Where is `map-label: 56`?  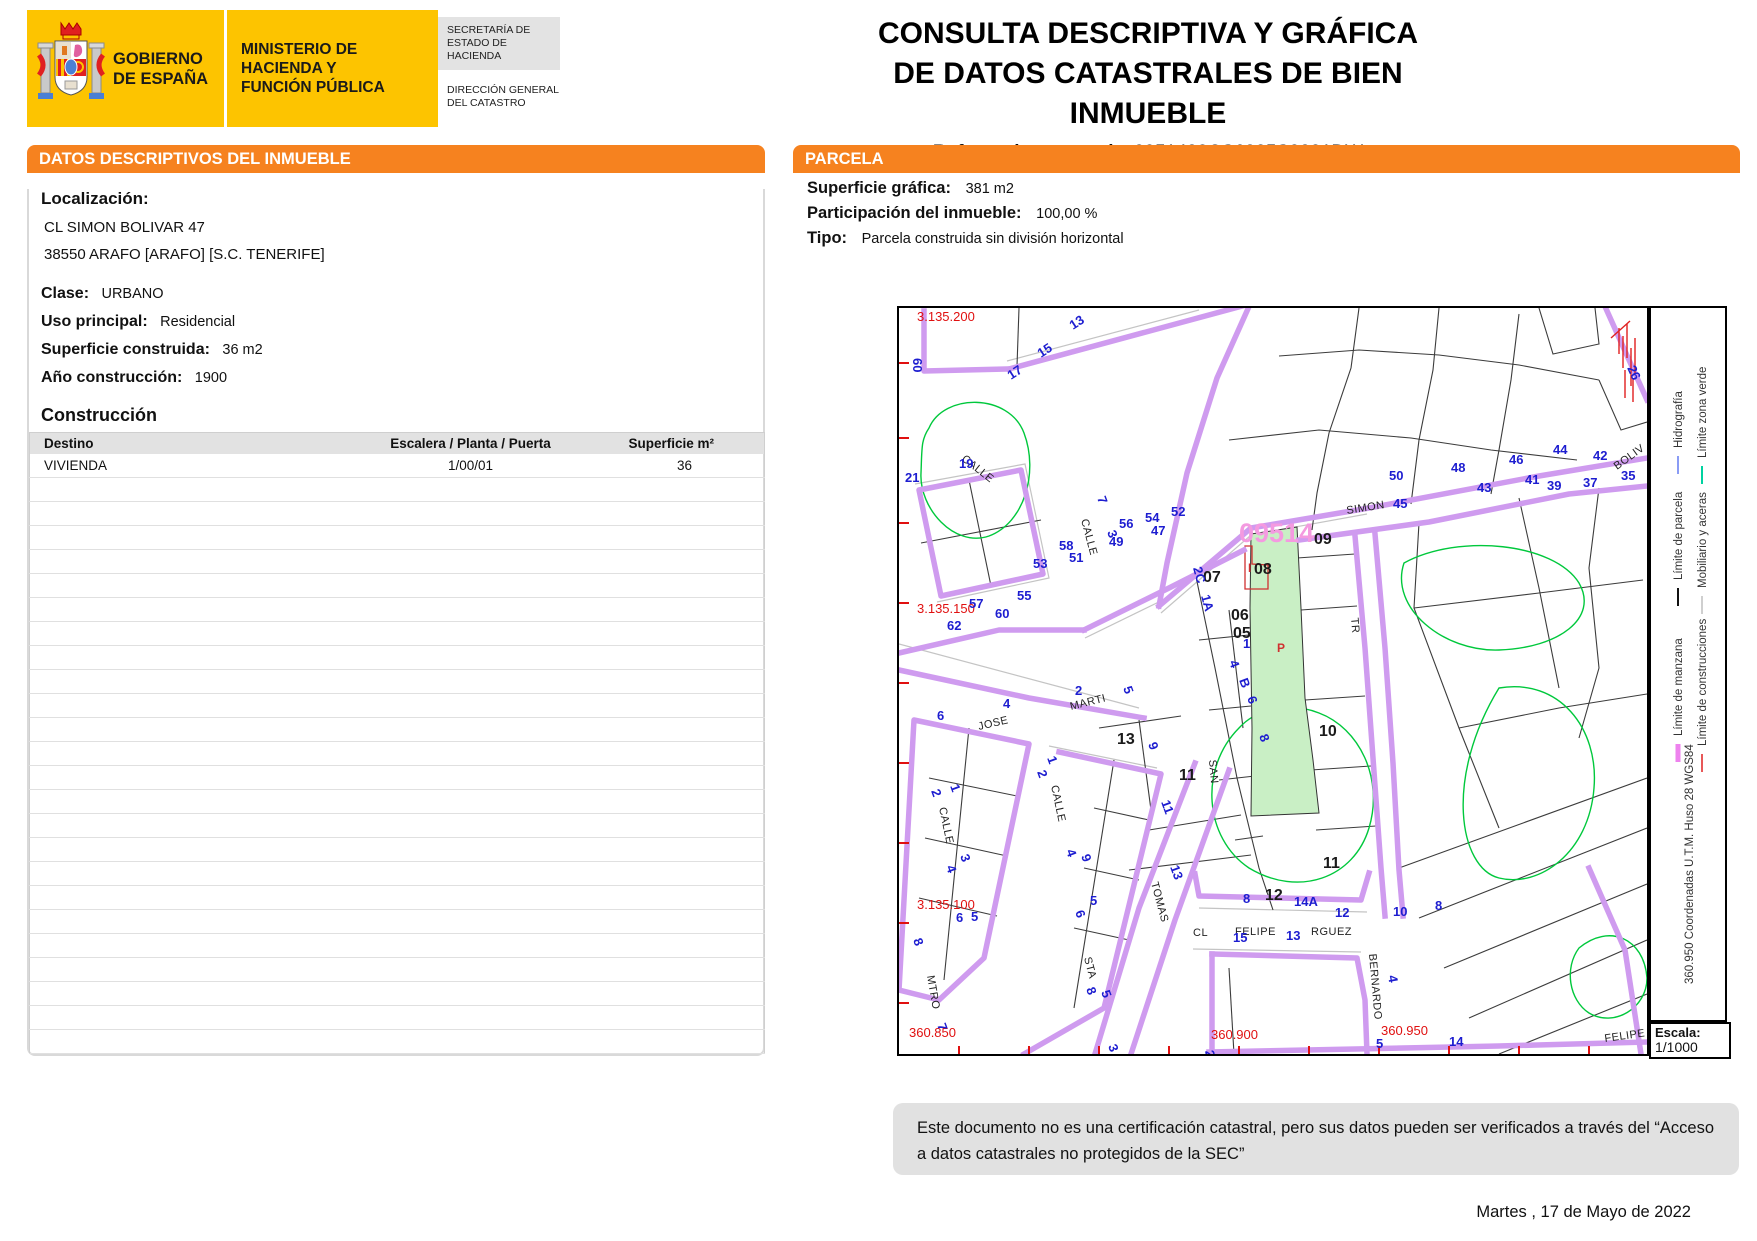 map-label: 56 is located at coordinates (1126, 523).